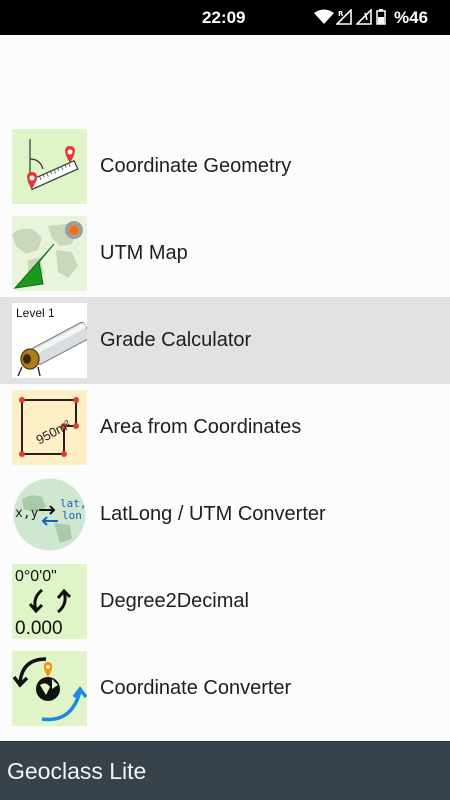  I want to click on menu-item-grade-calculator: Level 1 Grade Calculator, so click(225, 340).